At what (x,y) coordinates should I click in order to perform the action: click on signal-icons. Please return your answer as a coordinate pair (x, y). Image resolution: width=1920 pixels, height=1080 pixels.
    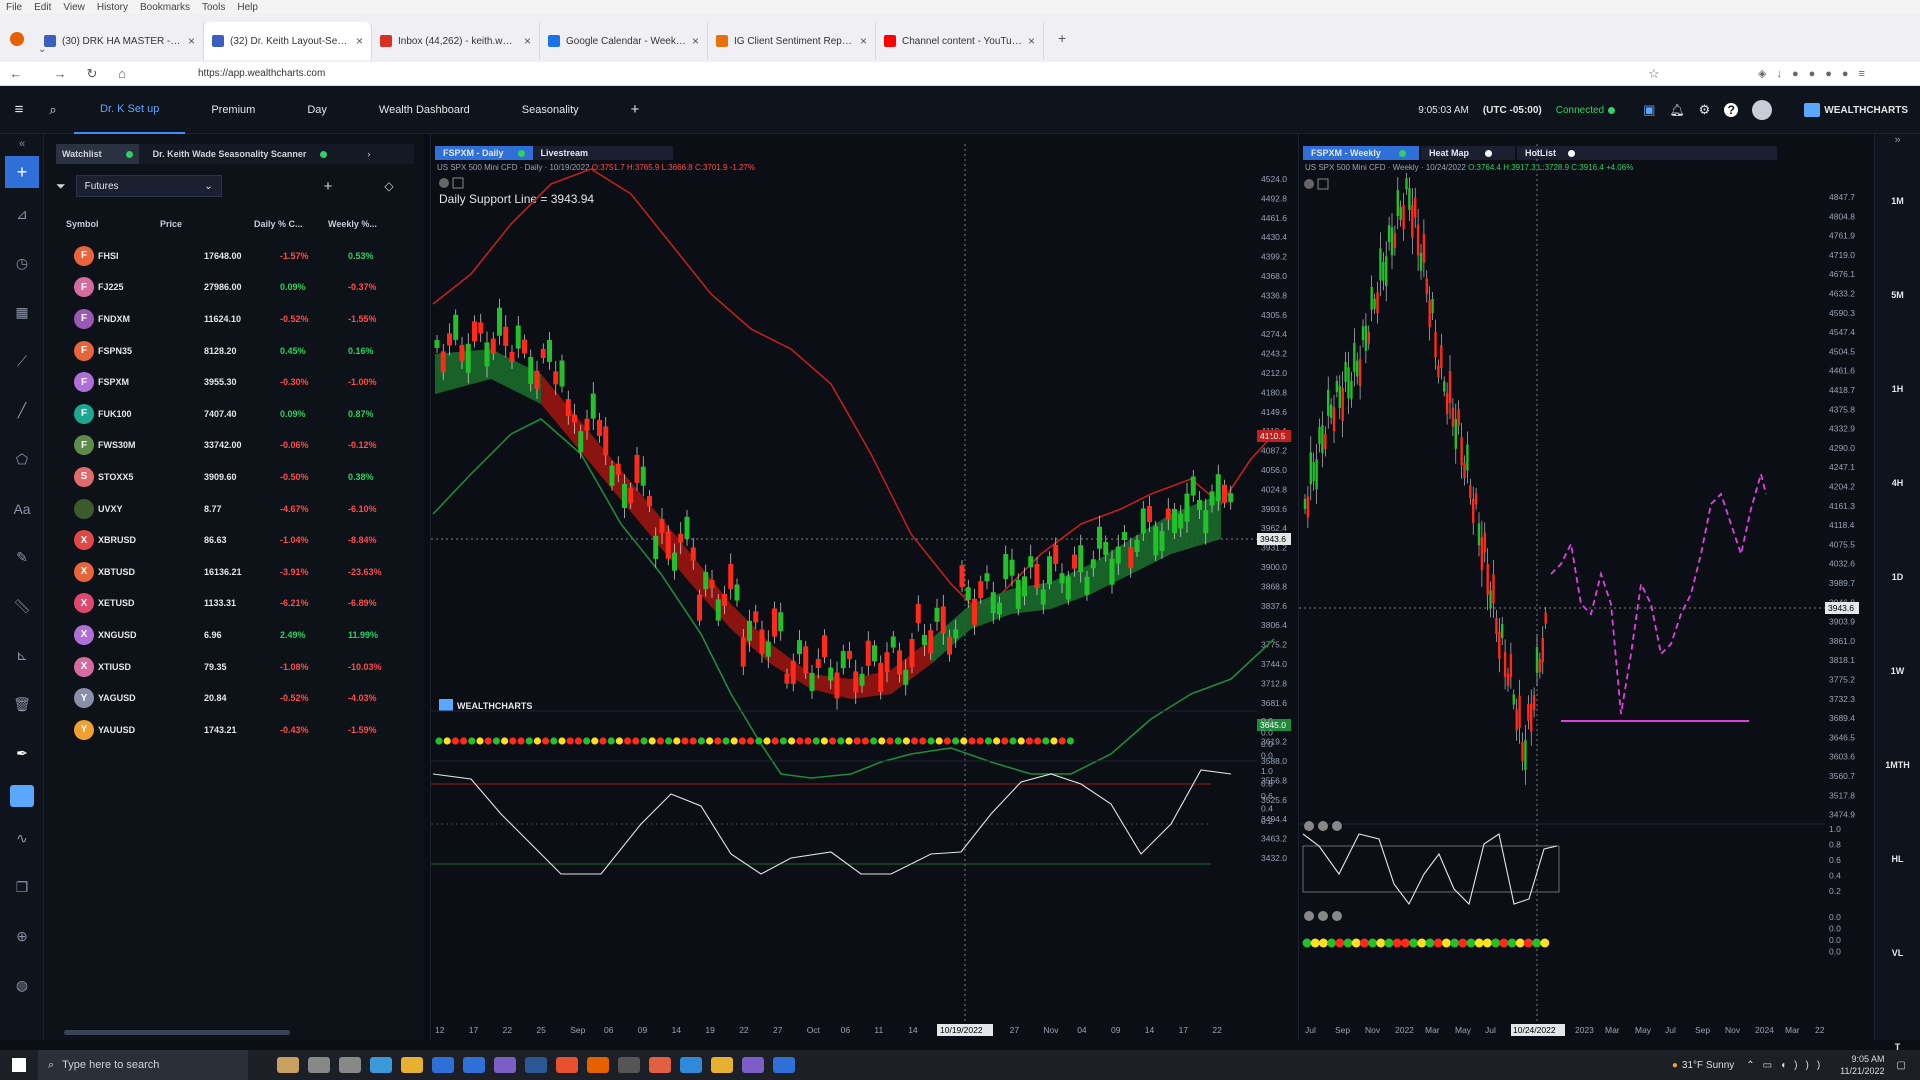
    Looking at the image, I should click on (1323, 916).